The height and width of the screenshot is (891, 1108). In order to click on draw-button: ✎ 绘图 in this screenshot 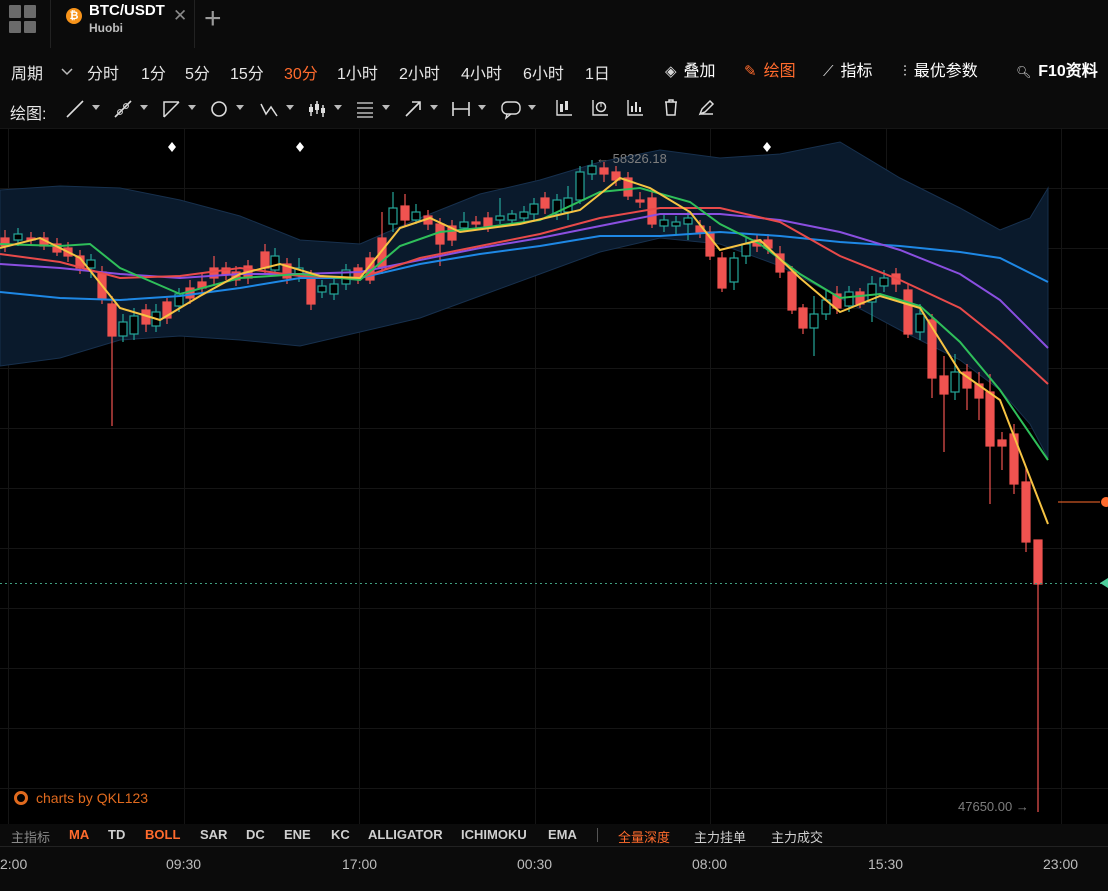, I will do `click(770, 69)`.